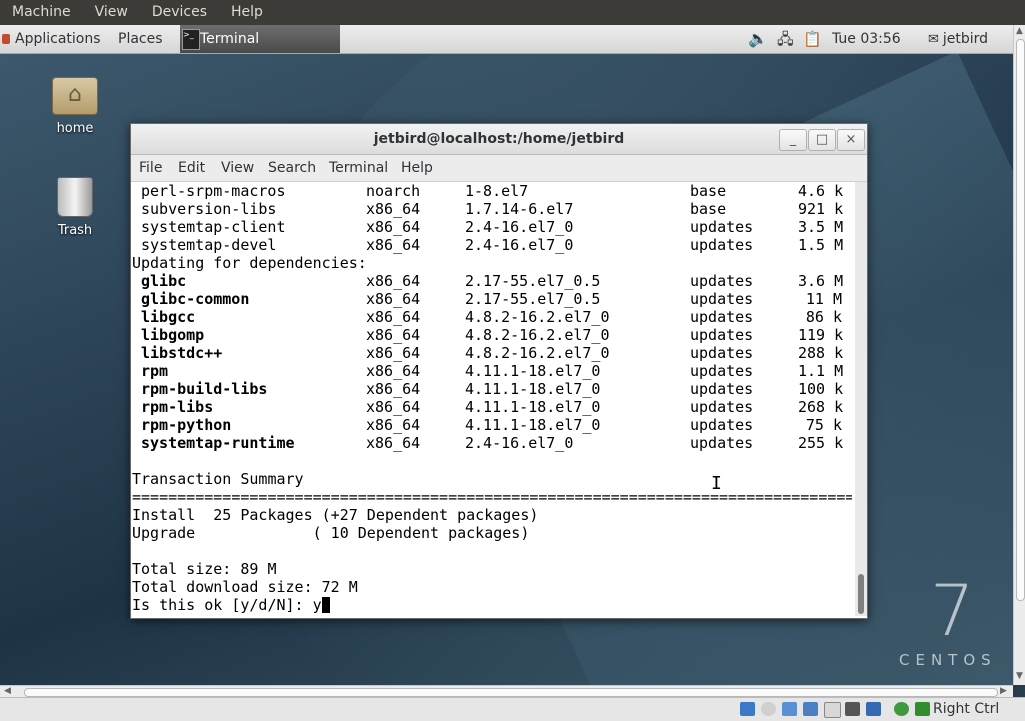 Image resolution: width=1025 pixels, height=721 pixels. What do you see at coordinates (41, 12) in the screenshot?
I see `vbox-menu-machine: Machine` at bounding box center [41, 12].